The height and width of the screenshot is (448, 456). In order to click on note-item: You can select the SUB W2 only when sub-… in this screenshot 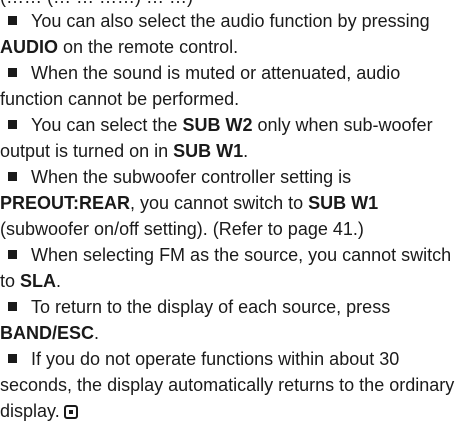, I will do `click(228, 138)`.